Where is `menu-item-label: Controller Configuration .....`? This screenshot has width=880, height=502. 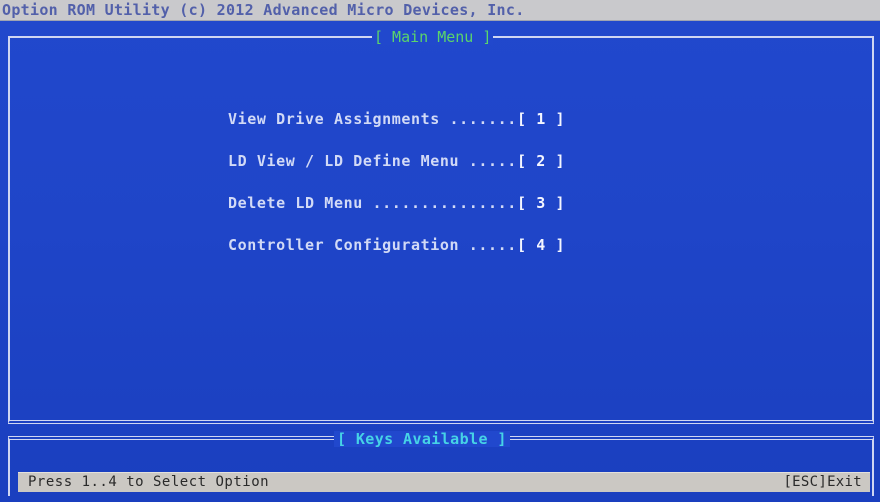 menu-item-label: Controller Configuration ..... is located at coordinates (372, 245).